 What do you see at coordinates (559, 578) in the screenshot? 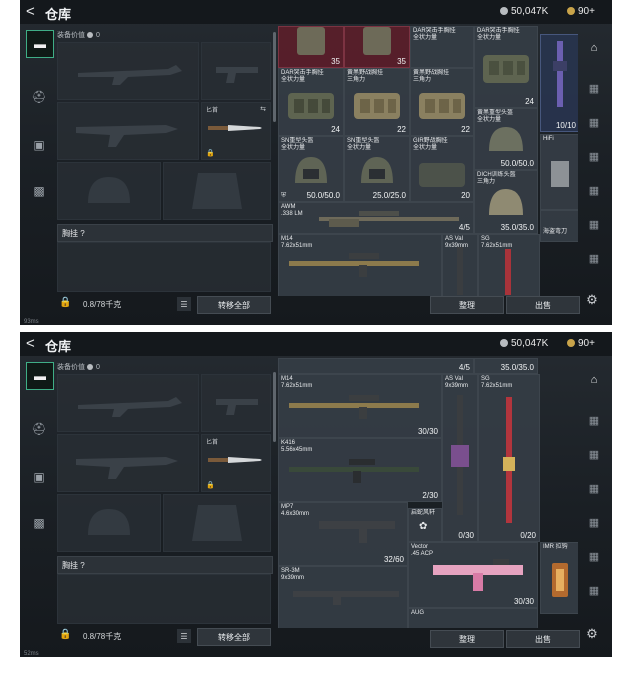
I see `storage-item: IMR 拉钩` at bounding box center [559, 578].